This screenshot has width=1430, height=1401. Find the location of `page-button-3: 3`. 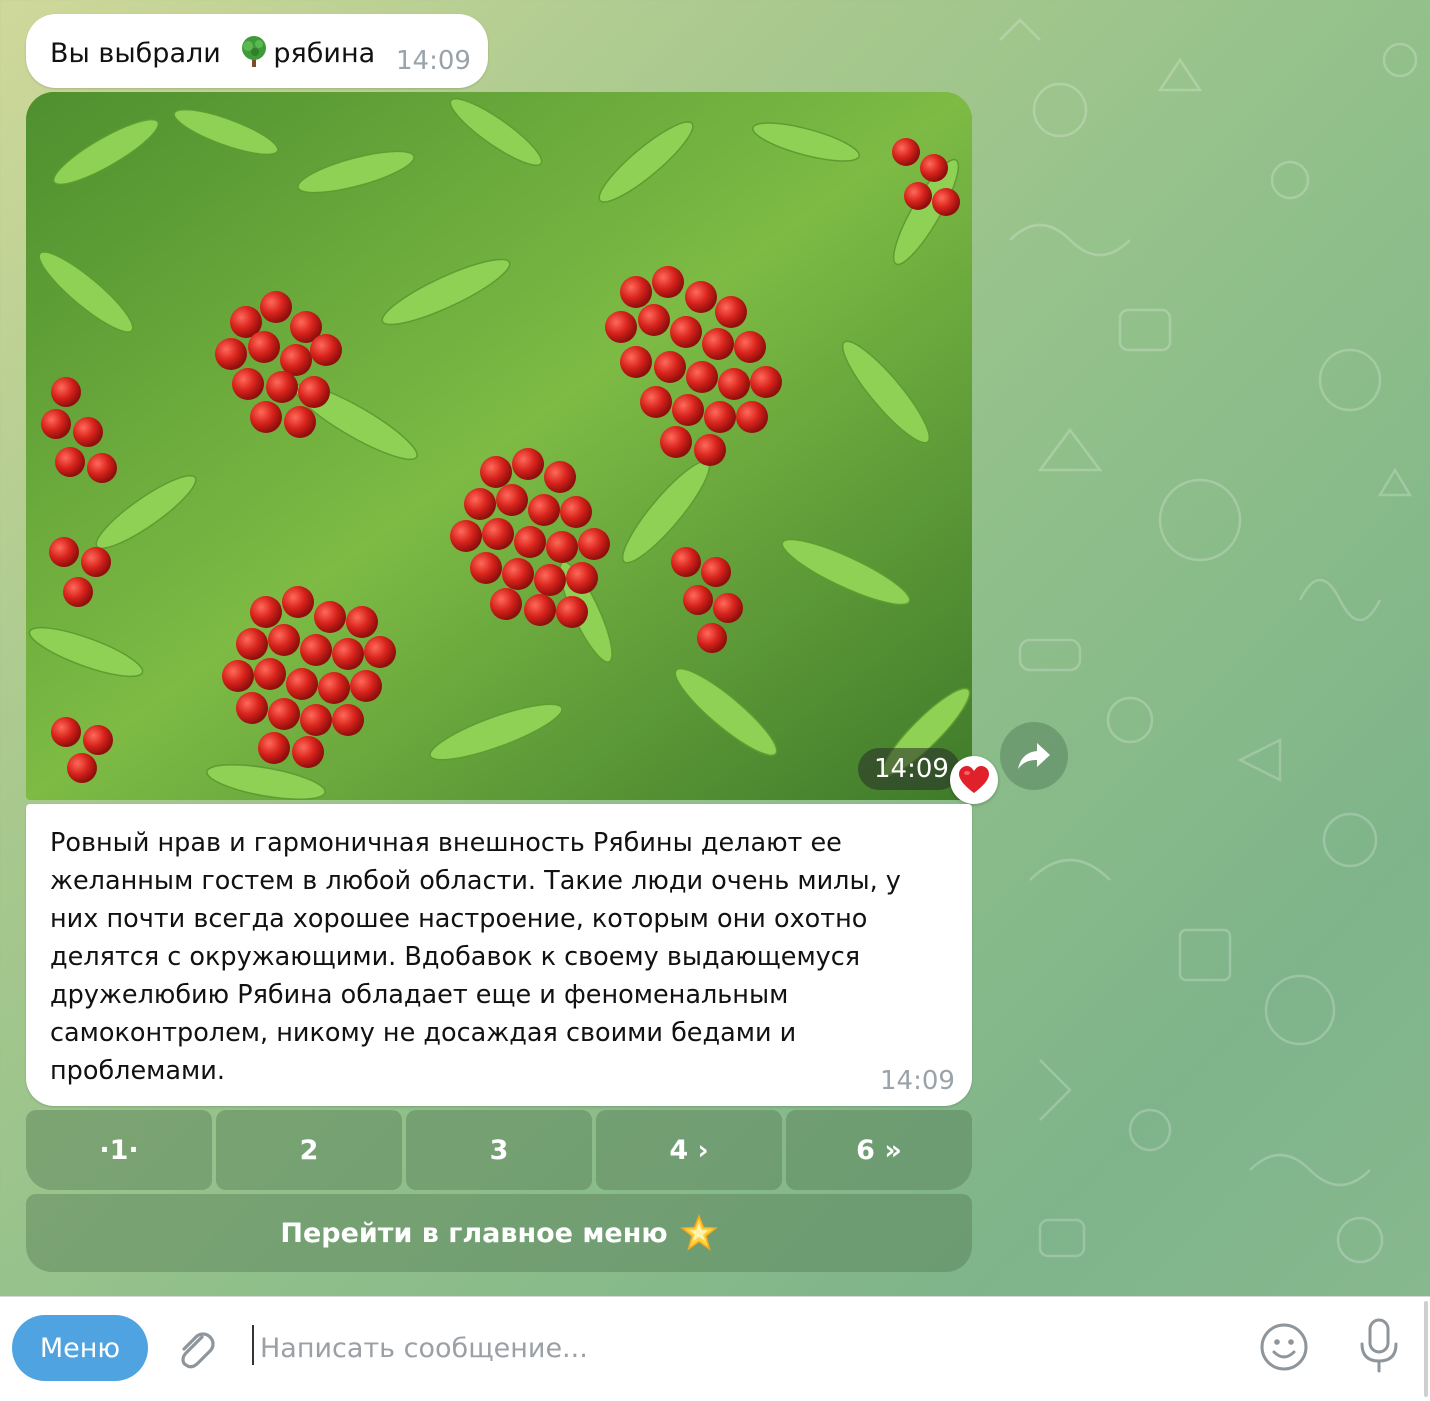

page-button-3: 3 is located at coordinates (499, 1150).